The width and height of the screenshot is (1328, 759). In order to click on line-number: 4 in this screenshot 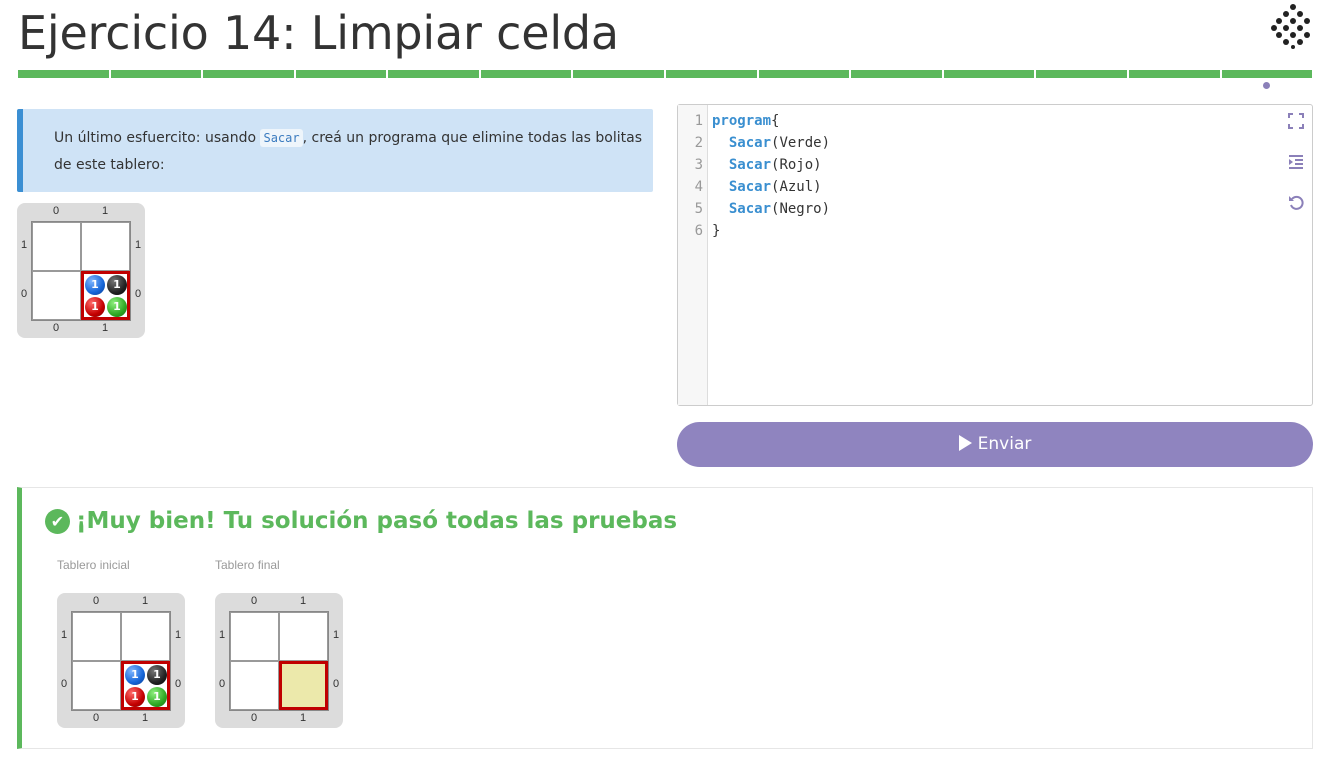, I will do `click(698, 187)`.